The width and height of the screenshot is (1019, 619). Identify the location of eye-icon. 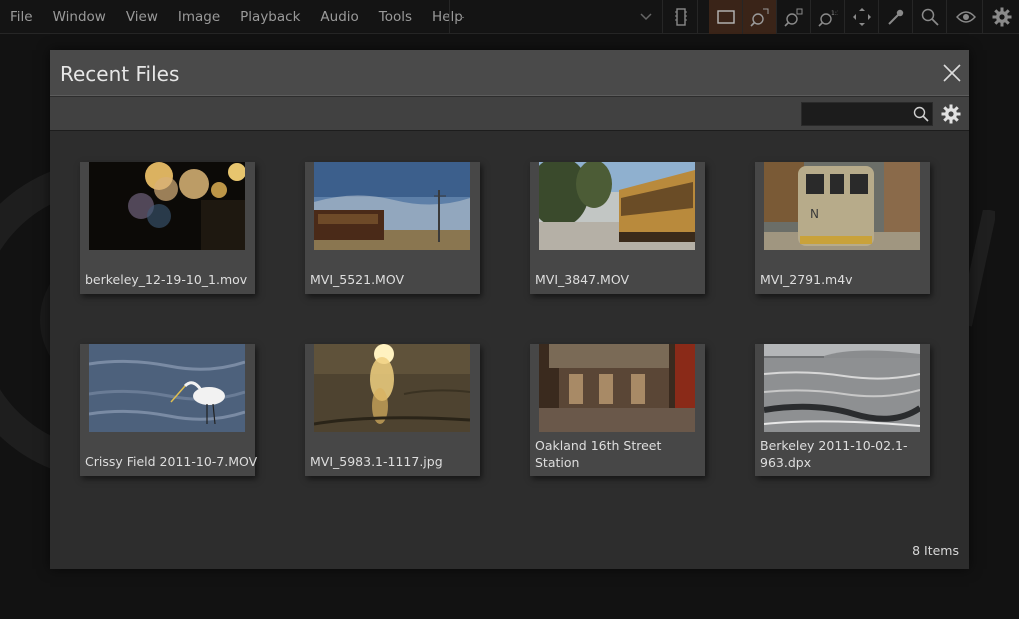
(965, 17).